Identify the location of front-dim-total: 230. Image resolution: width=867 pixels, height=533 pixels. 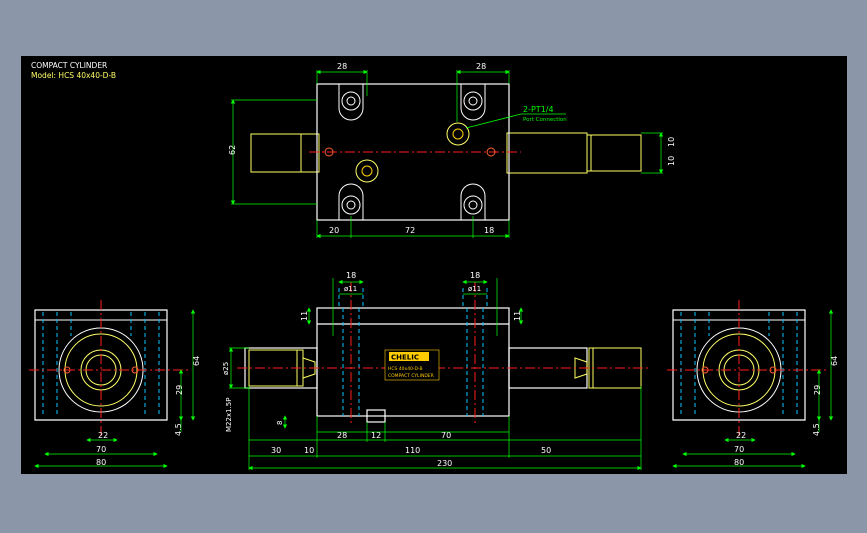
(444, 463).